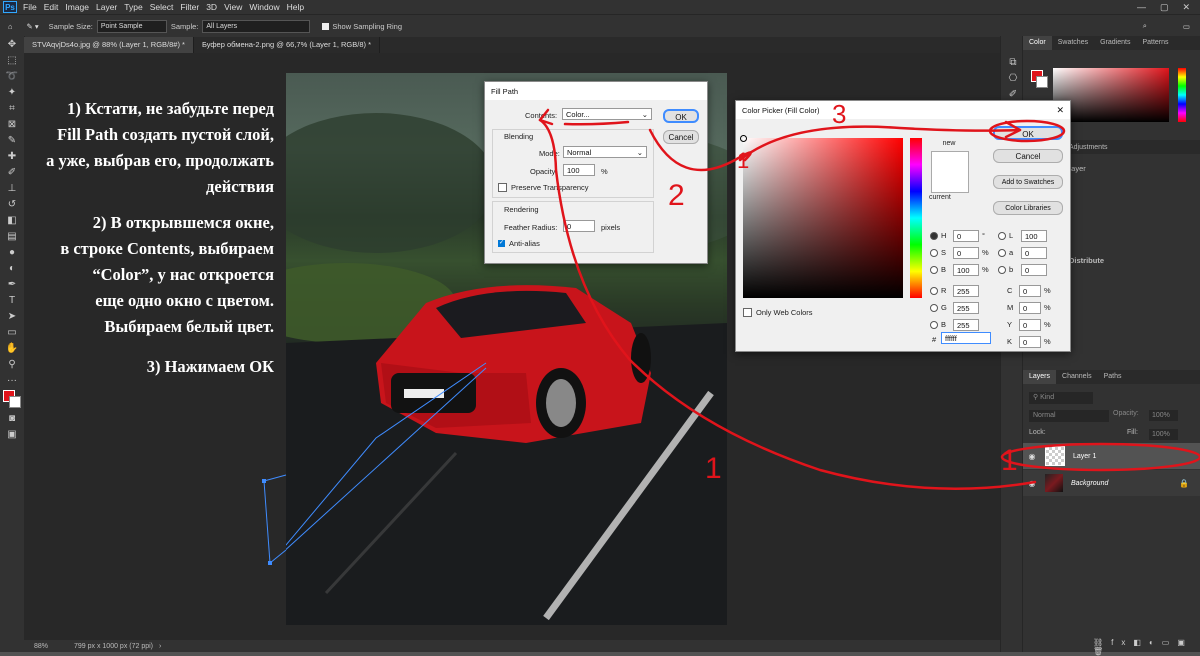 This screenshot has width=1200, height=656. I want to click on layer-row-layer1: ◉ Layer 1, so click(1111, 456).